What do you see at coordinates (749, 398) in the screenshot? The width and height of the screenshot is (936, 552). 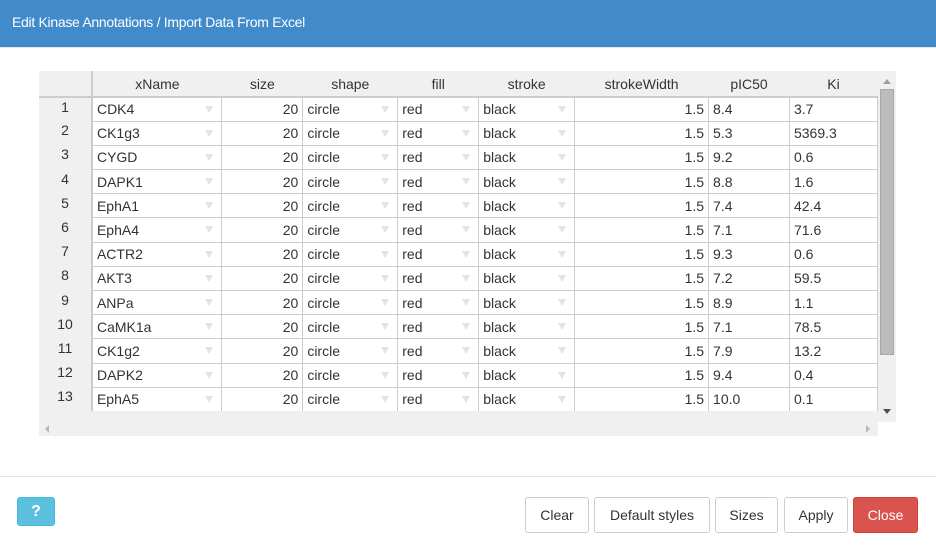 I see `cell-pic50: 10.0` at bounding box center [749, 398].